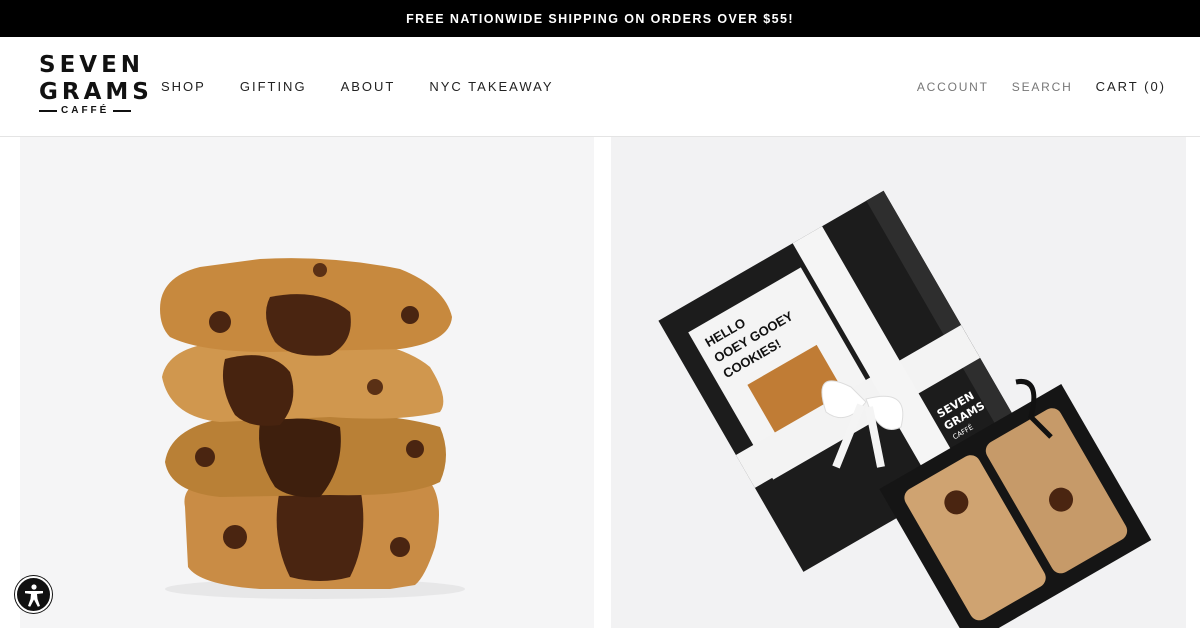  What do you see at coordinates (1042, 87) in the screenshot?
I see `search-link: SEARCH` at bounding box center [1042, 87].